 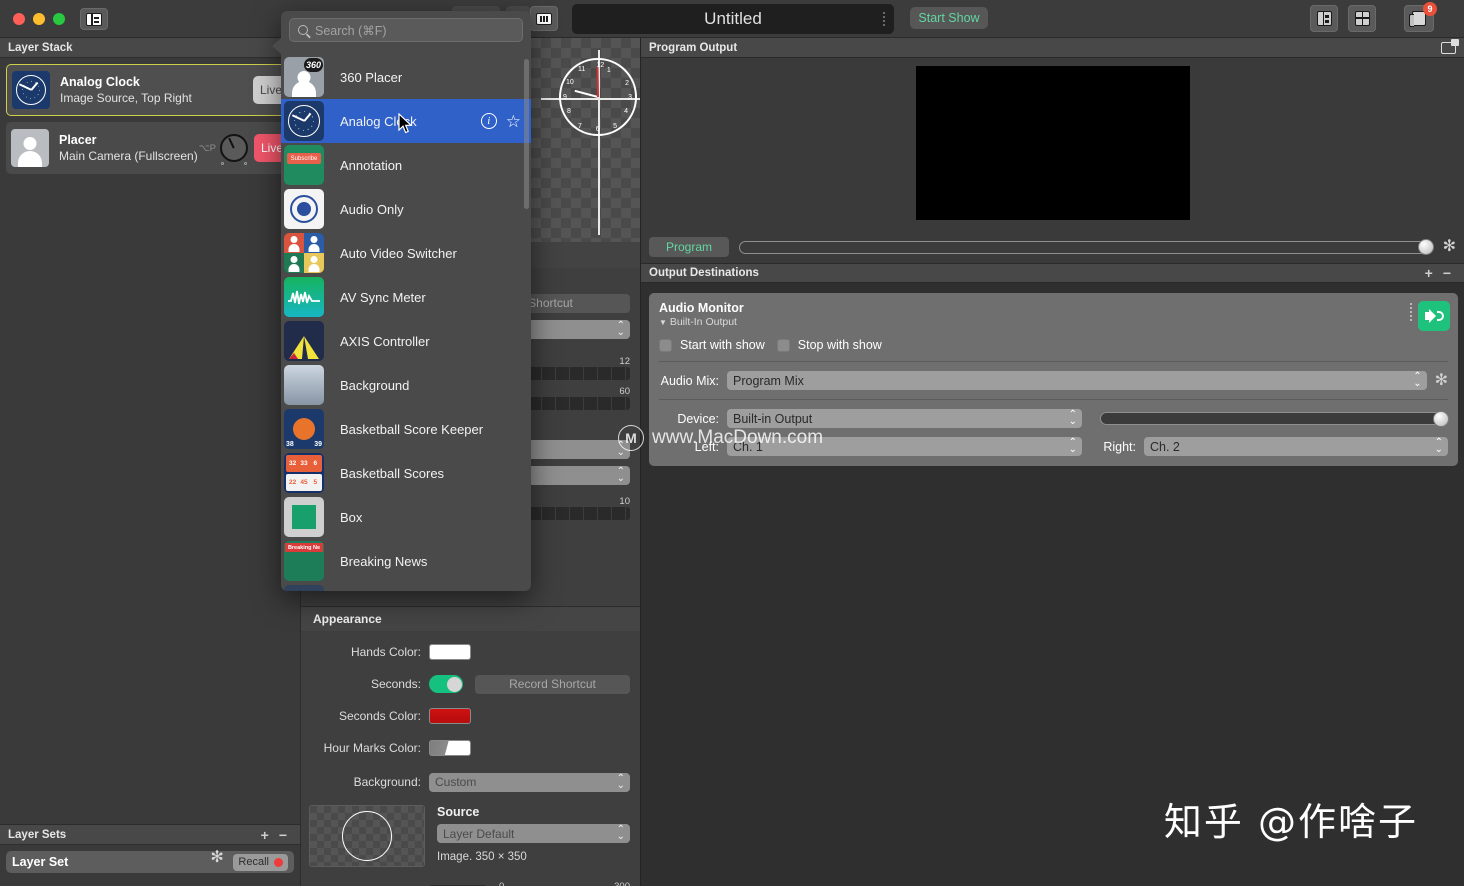 What do you see at coordinates (698, 418) in the screenshot?
I see `device-label: Device:` at bounding box center [698, 418].